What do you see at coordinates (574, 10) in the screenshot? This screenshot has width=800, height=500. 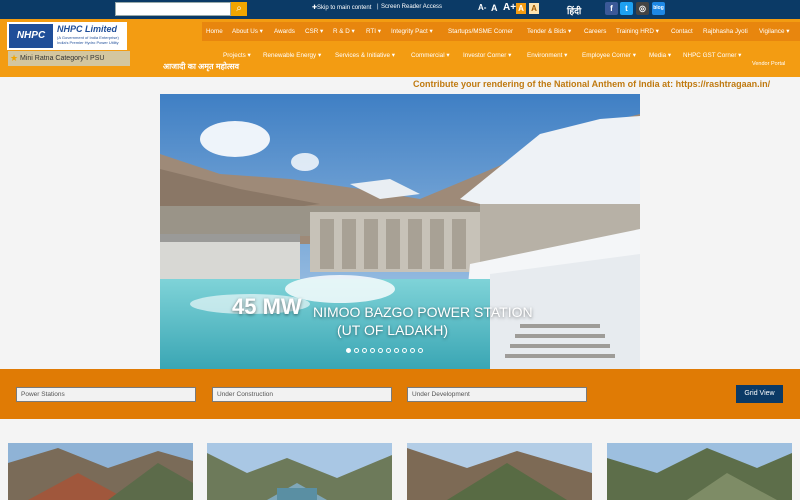 I see `language-hindi-link: हिंदी` at bounding box center [574, 10].